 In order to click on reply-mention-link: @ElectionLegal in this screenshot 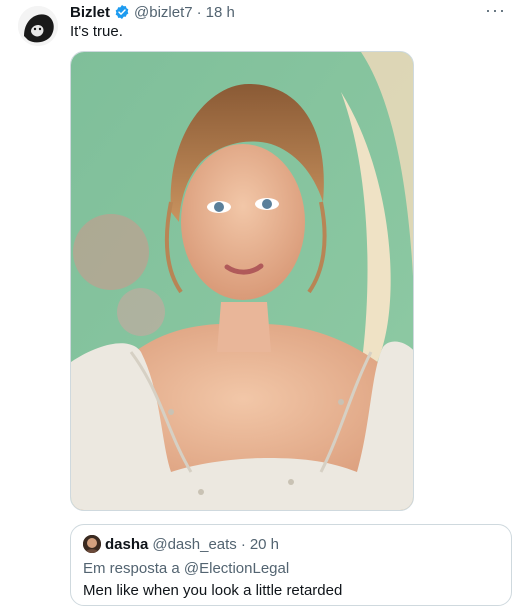, I will do `click(236, 568)`.